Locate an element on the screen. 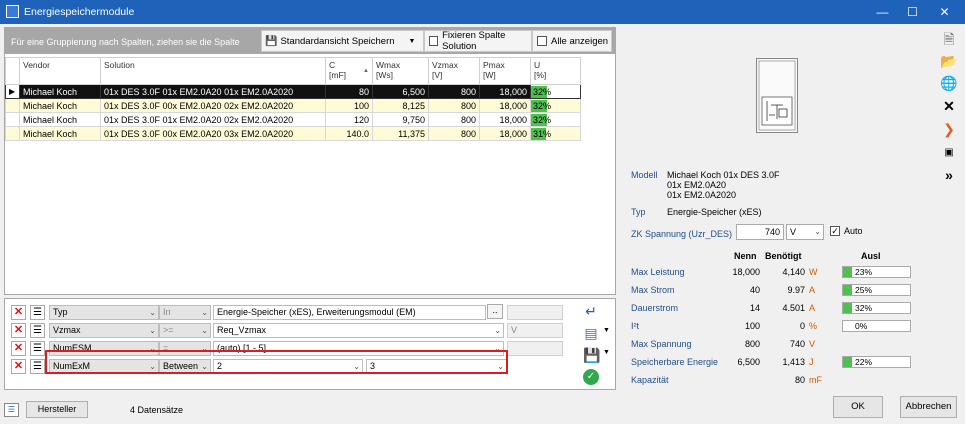 This screenshot has width=965, height=424. typ-value: Energie-Speicher (xES) is located at coordinates (714, 212).